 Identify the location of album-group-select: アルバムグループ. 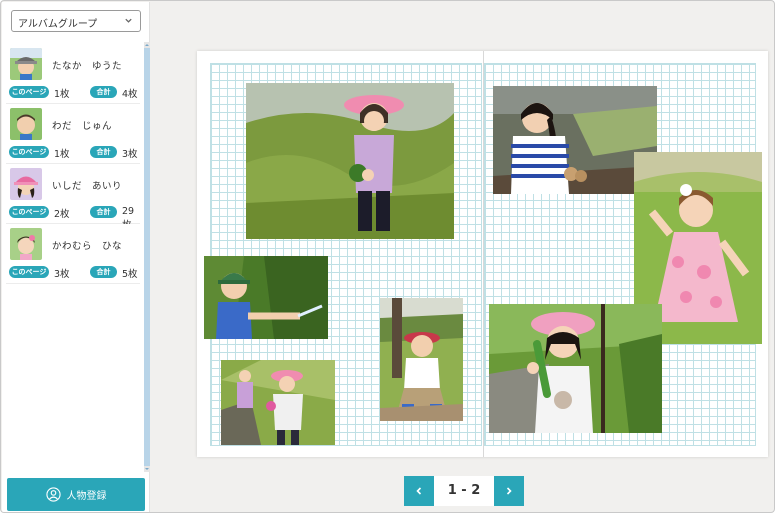
(76, 21).